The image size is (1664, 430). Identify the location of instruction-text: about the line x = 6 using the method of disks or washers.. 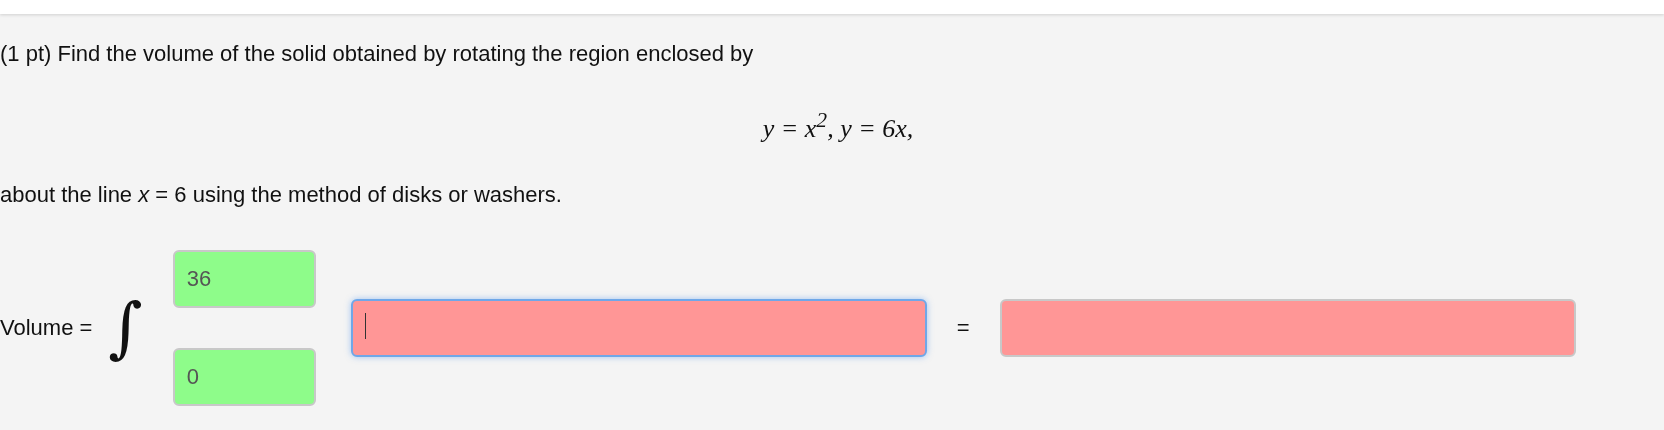
(281, 194).